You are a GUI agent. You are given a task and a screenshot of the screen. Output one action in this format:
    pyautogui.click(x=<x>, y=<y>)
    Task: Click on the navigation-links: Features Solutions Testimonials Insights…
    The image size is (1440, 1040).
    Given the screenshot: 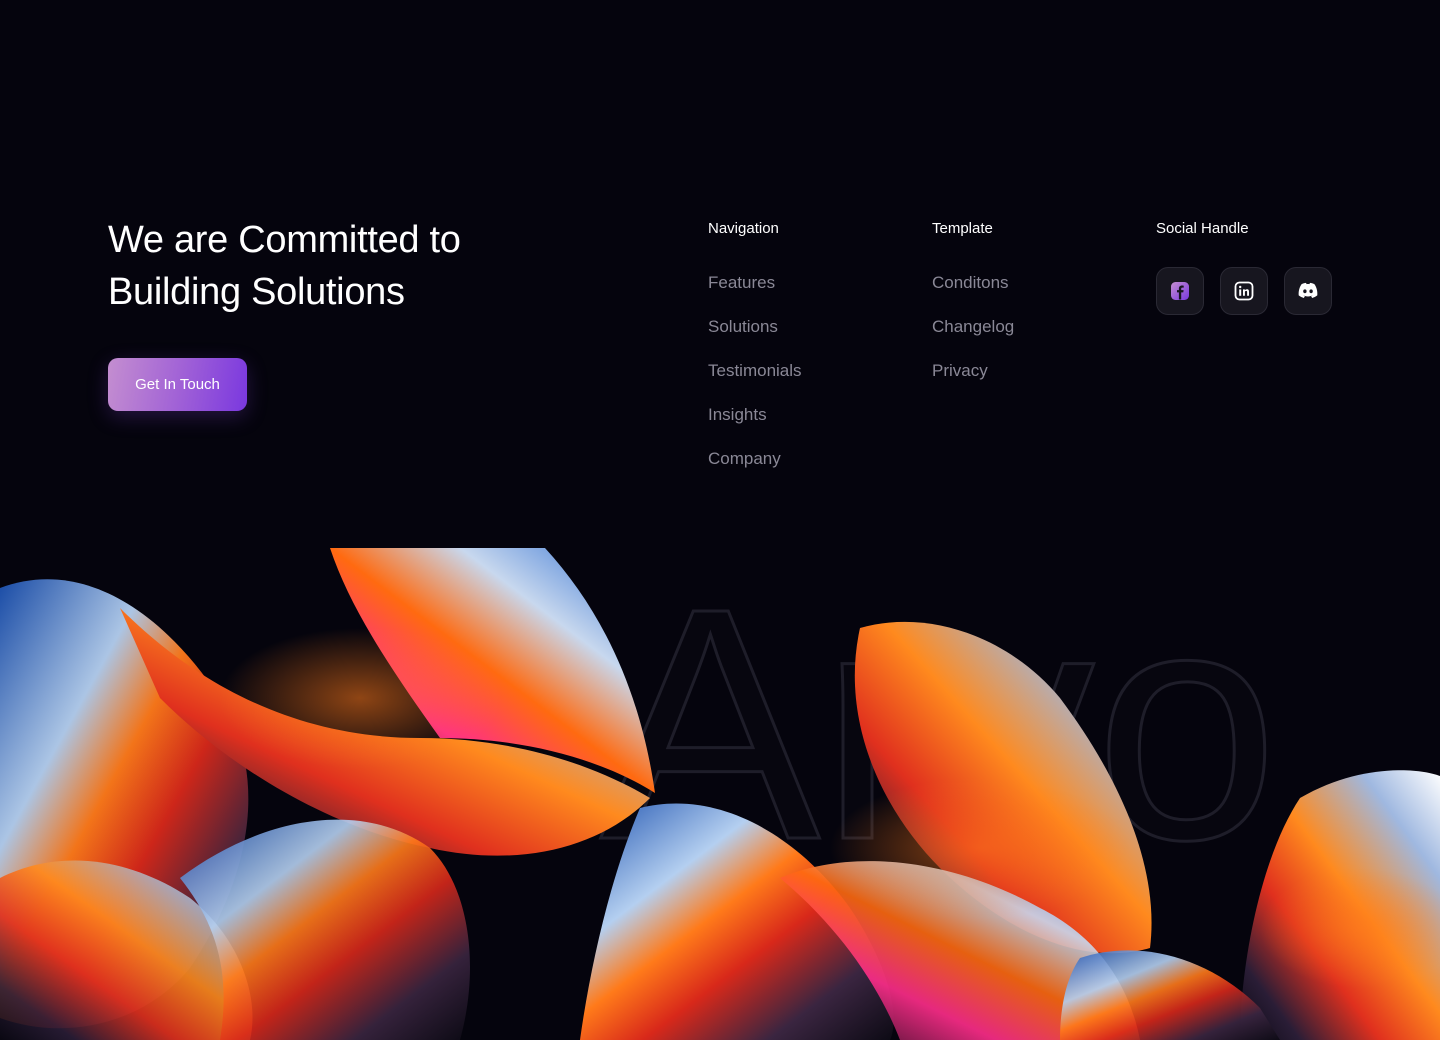 What is the action you would take?
    pyautogui.click(x=755, y=383)
    